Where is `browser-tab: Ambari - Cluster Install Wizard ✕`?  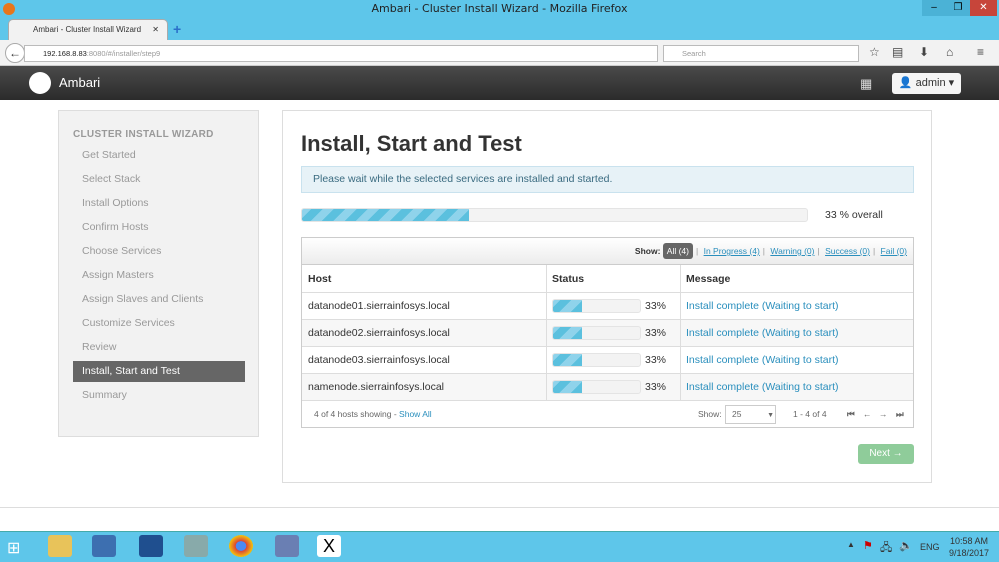 browser-tab: Ambari - Cluster Install Wizard ✕ is located at coordinates (88, 30).